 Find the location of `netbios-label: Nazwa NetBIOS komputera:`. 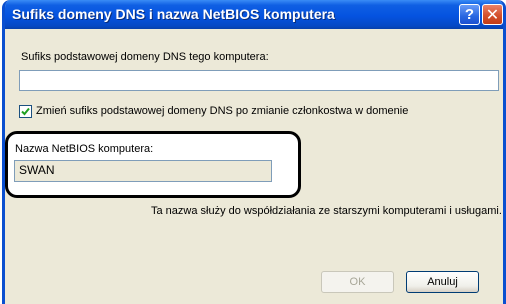

netbios-label: Nazwa NetBIOS komputera: is located at coordinates (84, 149).